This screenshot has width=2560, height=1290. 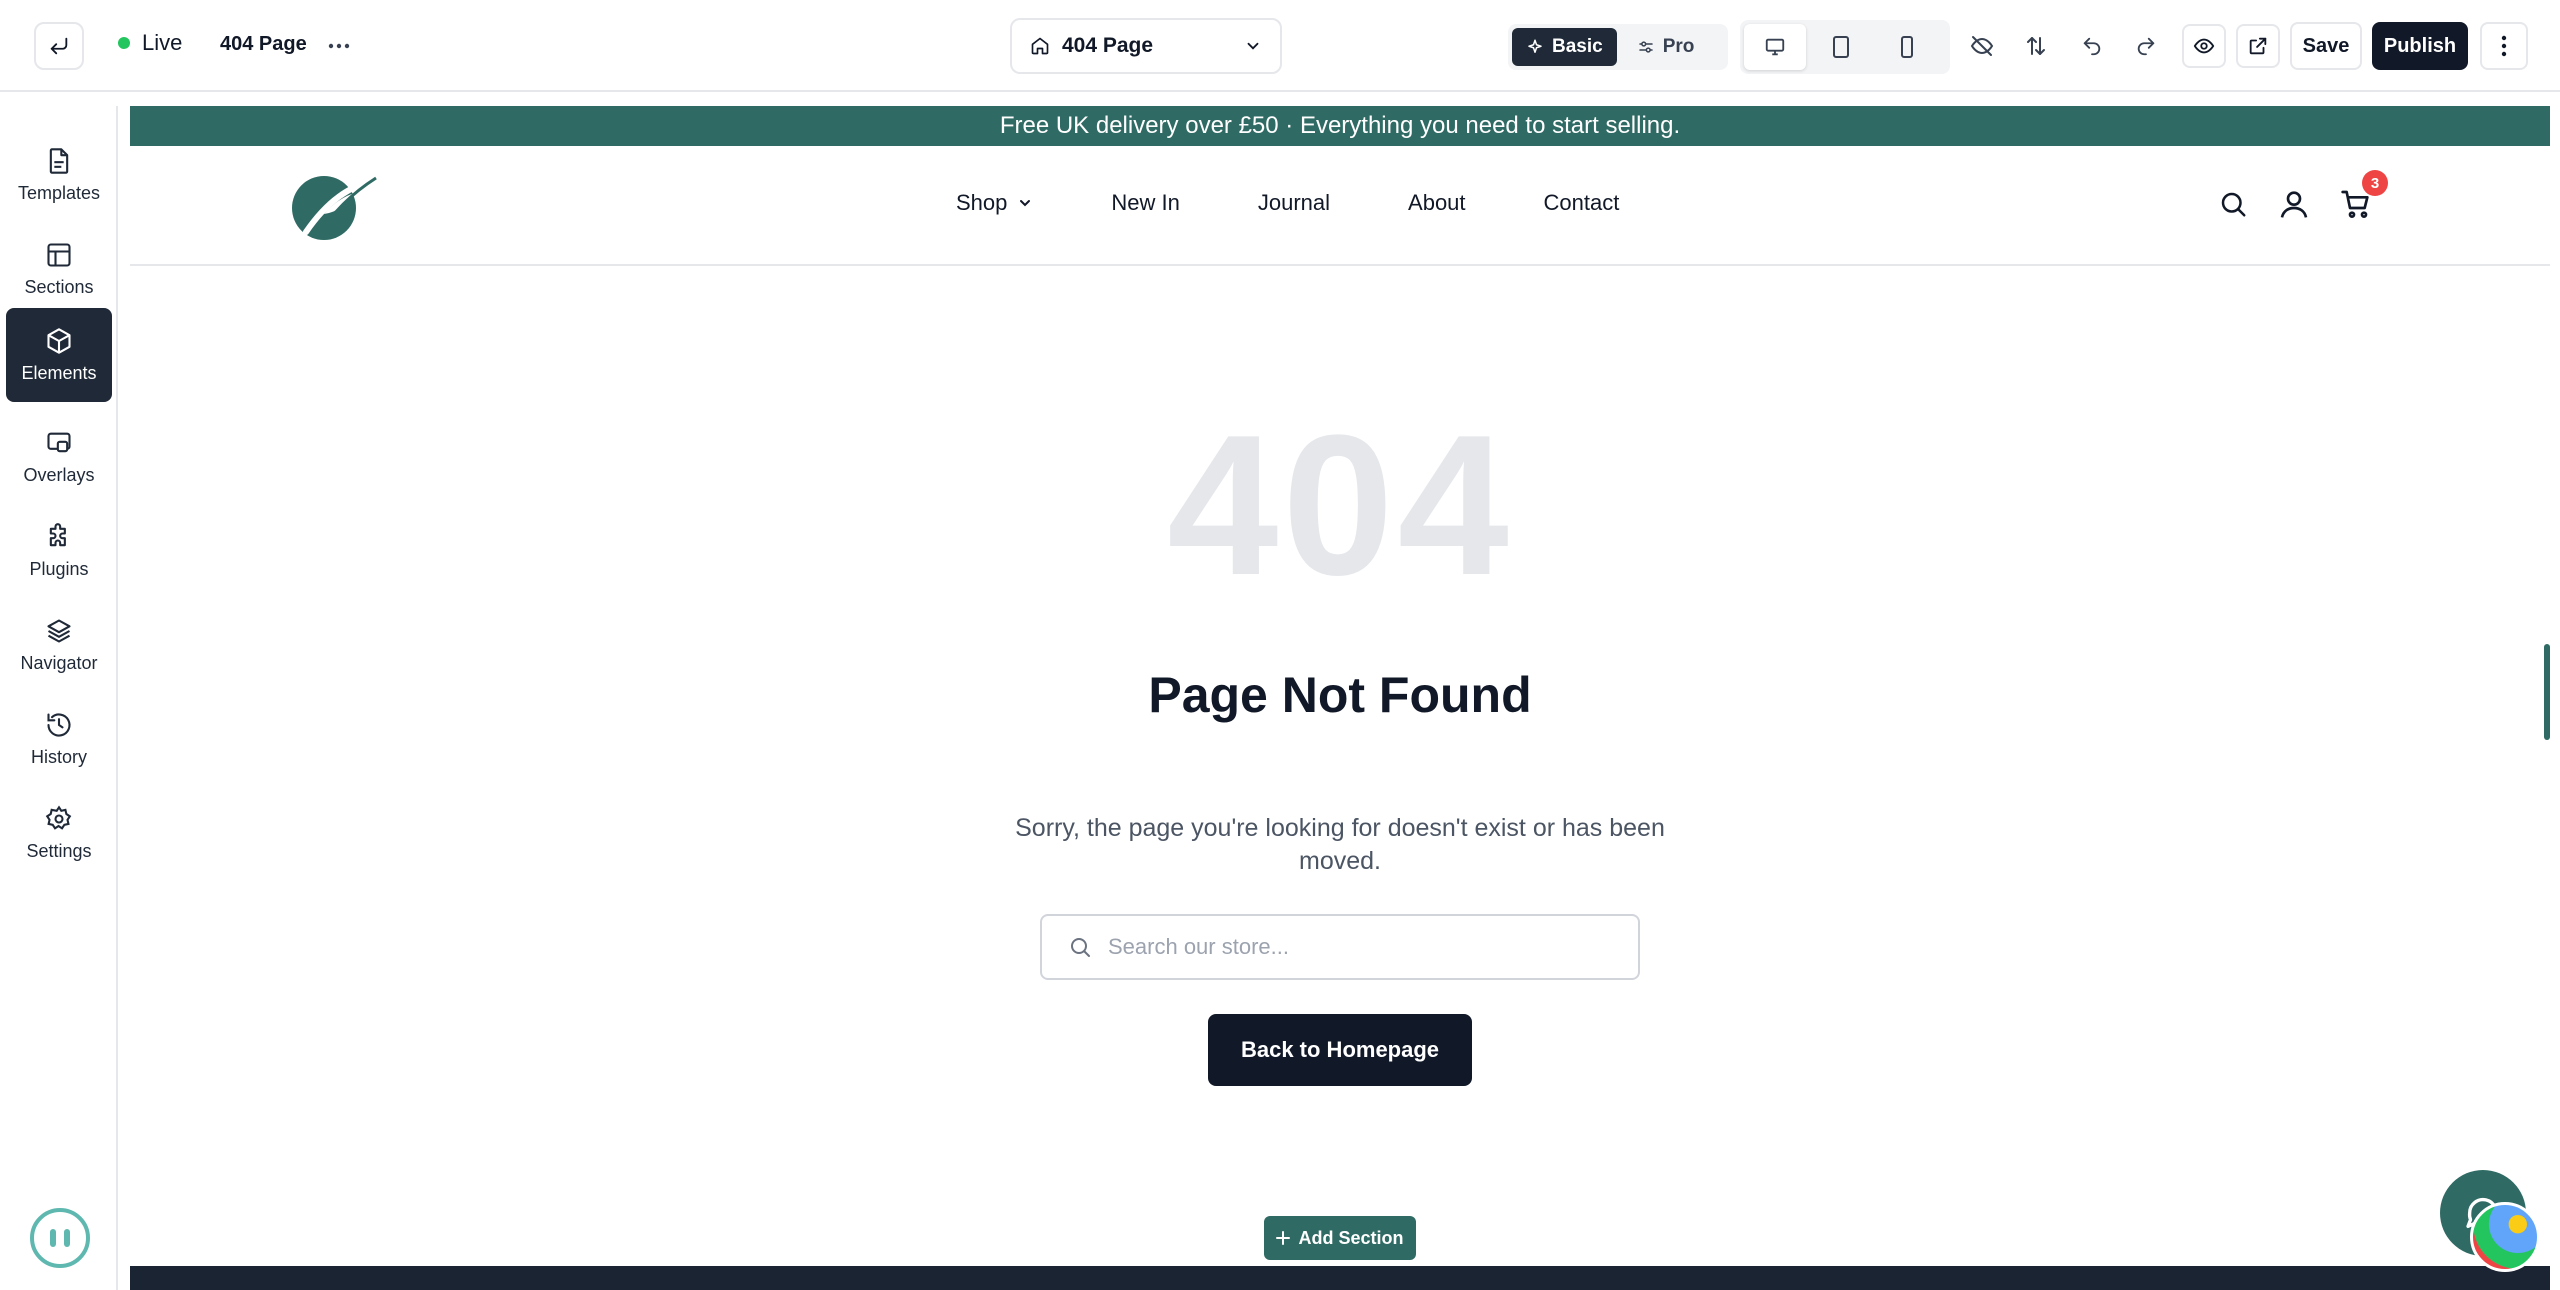 I want to click on undo-icon, so click(x=2092, y=46).